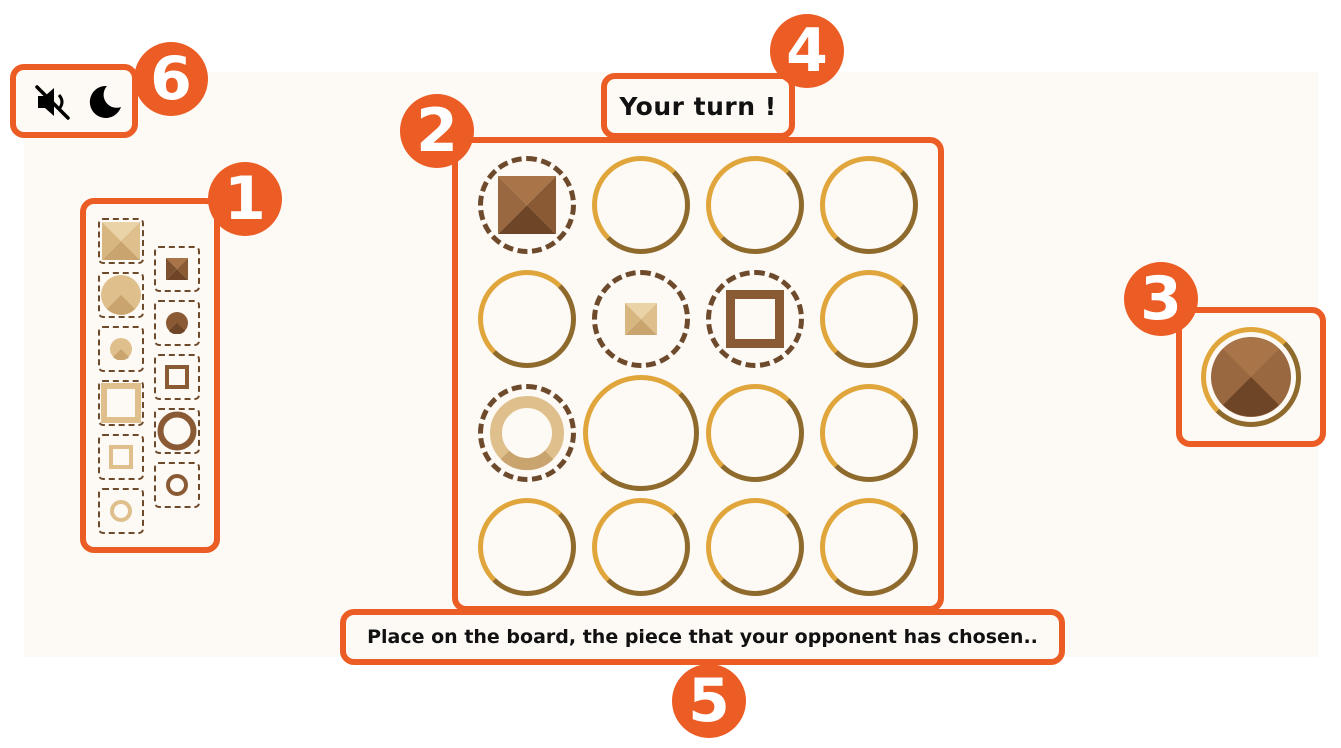 Image resolution: width=1341 pixels, height=748 pixels. What do you see at coordinates (1161, 299) in the screenshot?
I see `badge-selected: 3` at bounding box center [1161, 299].